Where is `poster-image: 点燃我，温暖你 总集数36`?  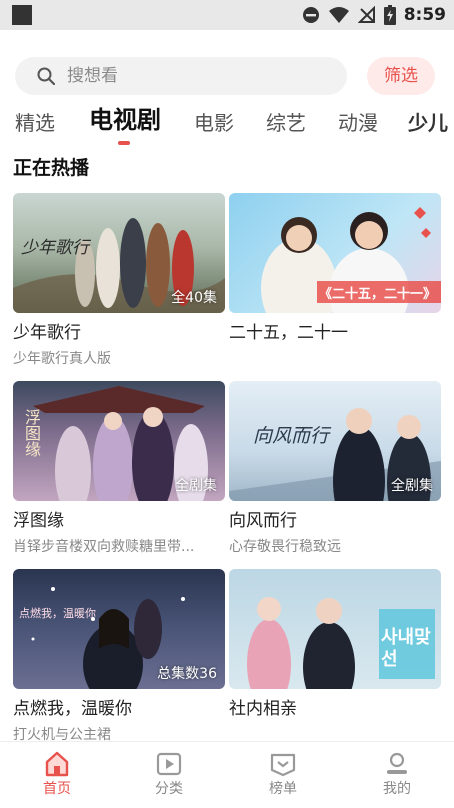 poster-image: 点燃我，温暖你 总集数36 is located at coordinates (119, 629).